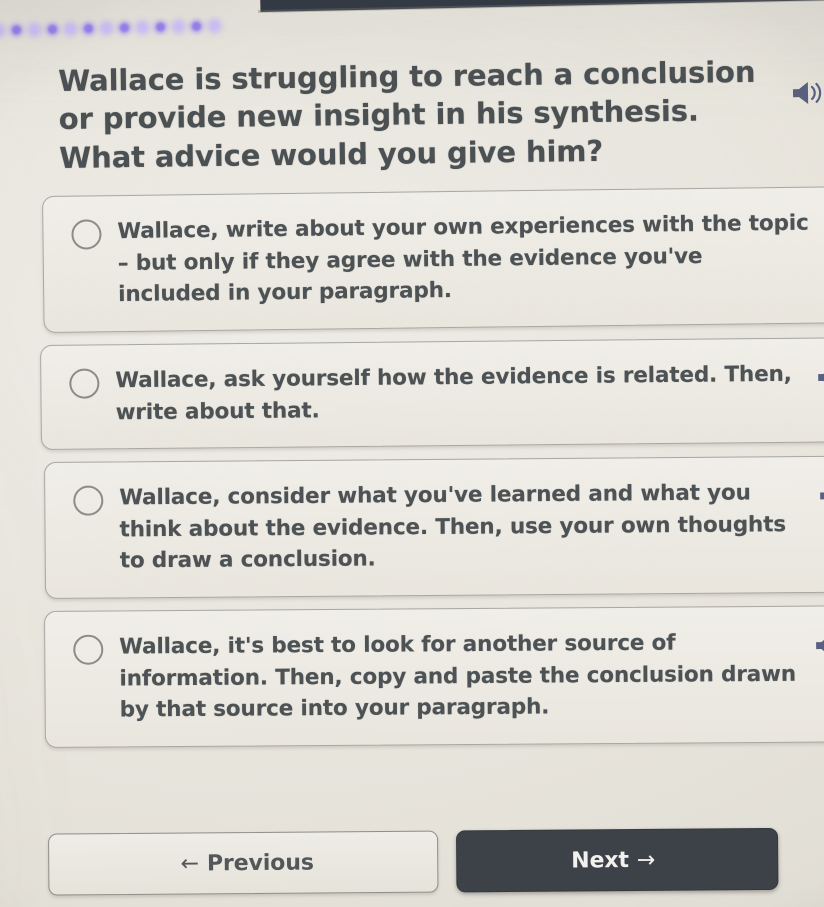  I want to click on question-speaker-icon, so click(807, 93).